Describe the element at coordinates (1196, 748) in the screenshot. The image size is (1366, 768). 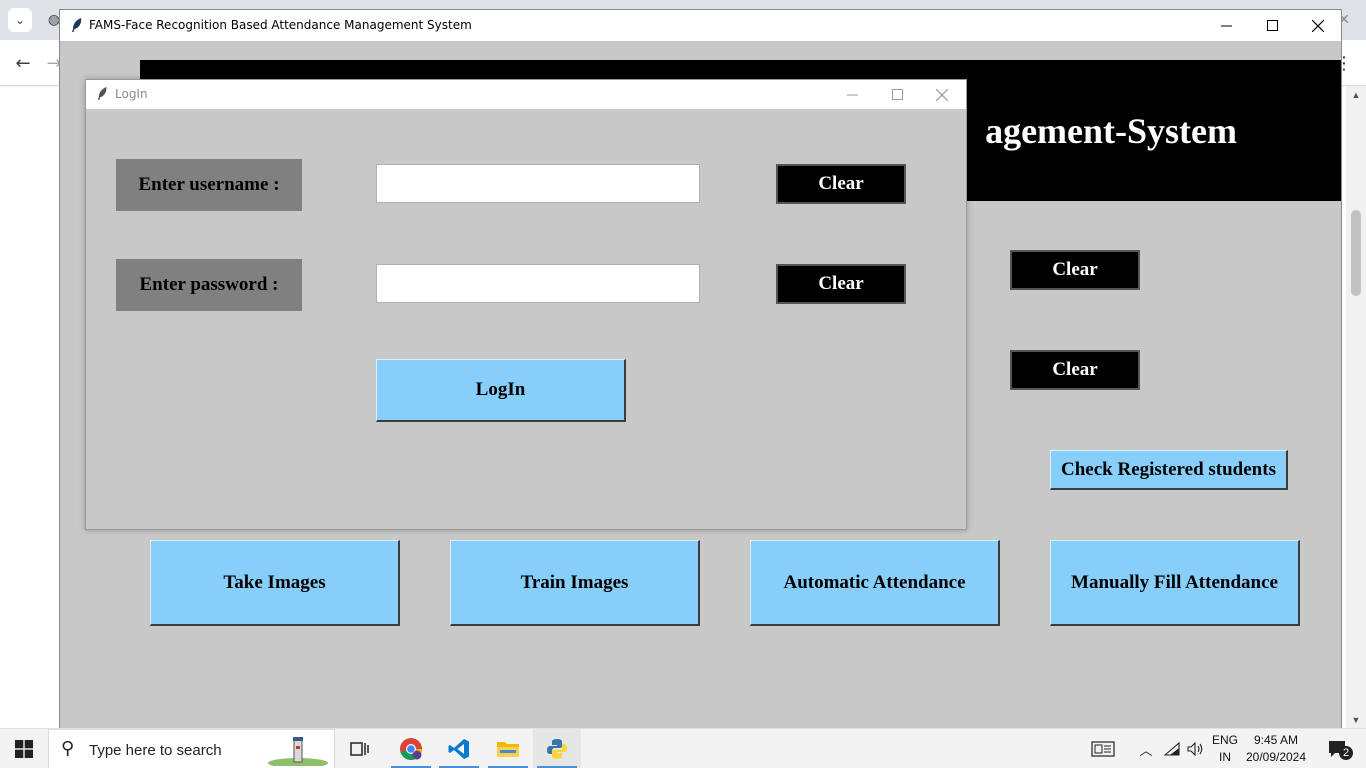
I see `volume-icon` at that location.